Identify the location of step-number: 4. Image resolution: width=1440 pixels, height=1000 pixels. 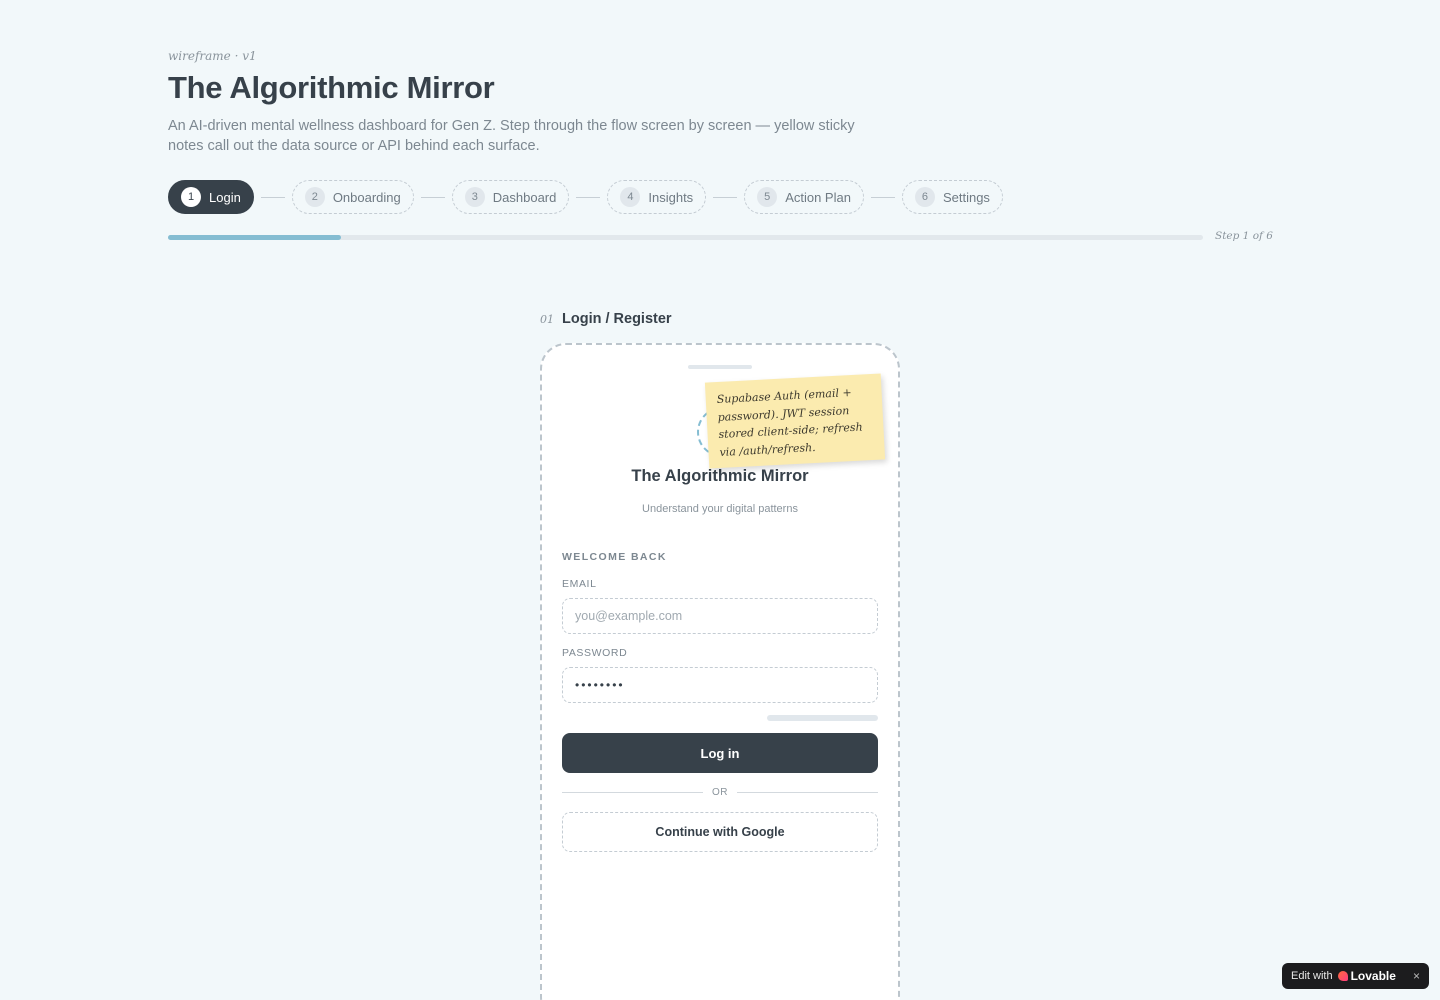
(630, 197).